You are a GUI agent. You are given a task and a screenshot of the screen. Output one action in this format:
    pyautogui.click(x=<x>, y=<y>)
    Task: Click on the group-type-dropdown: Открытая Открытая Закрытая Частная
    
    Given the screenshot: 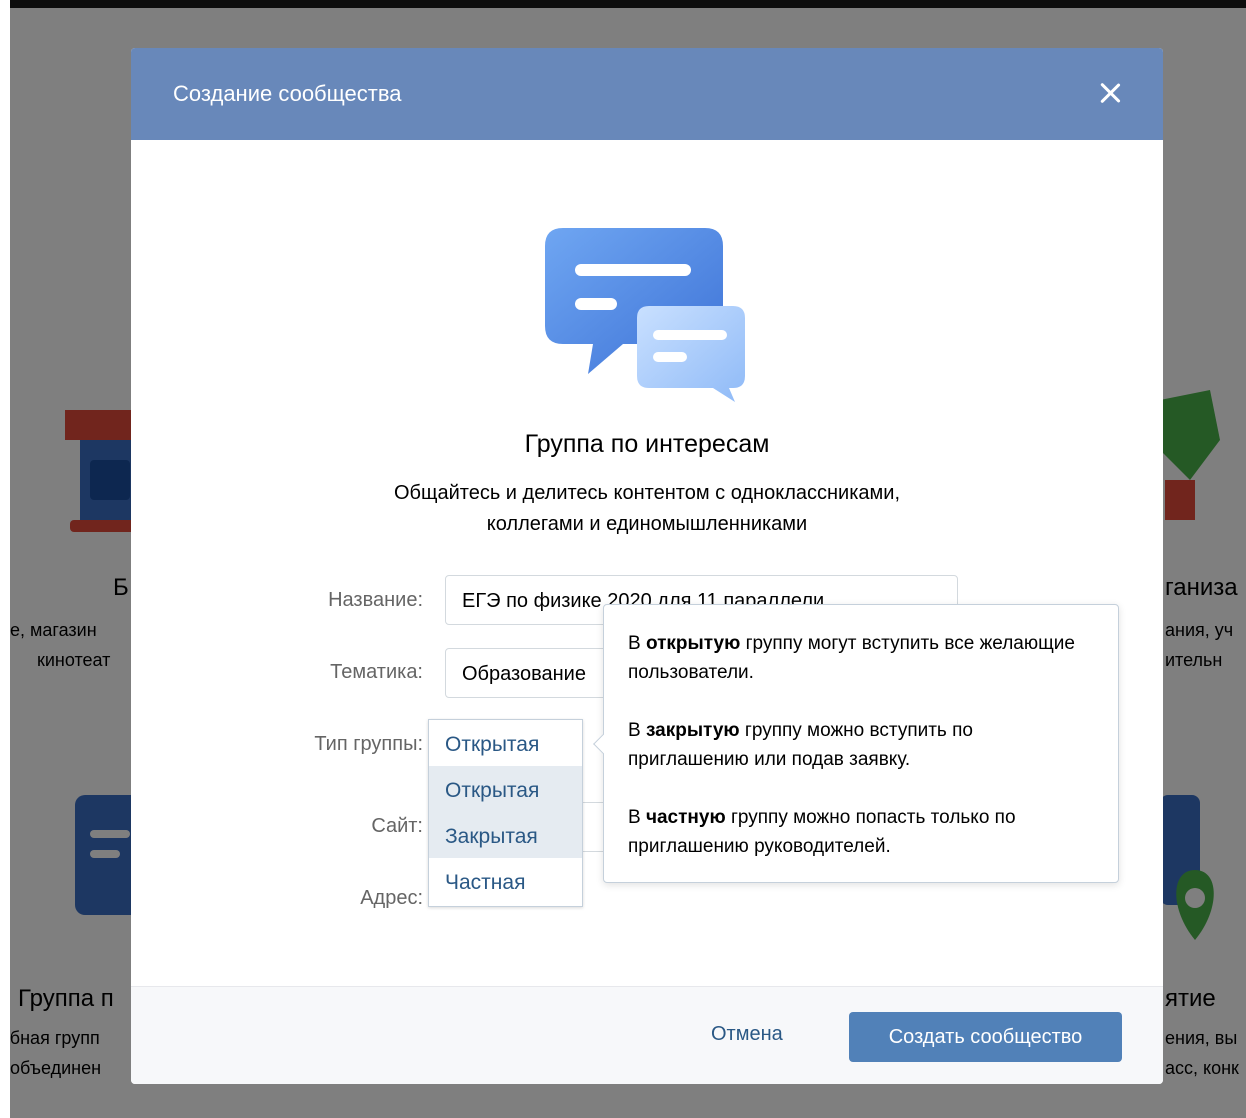 What is the action you would take?
    pyautogui.click(x=505, y=813)
    